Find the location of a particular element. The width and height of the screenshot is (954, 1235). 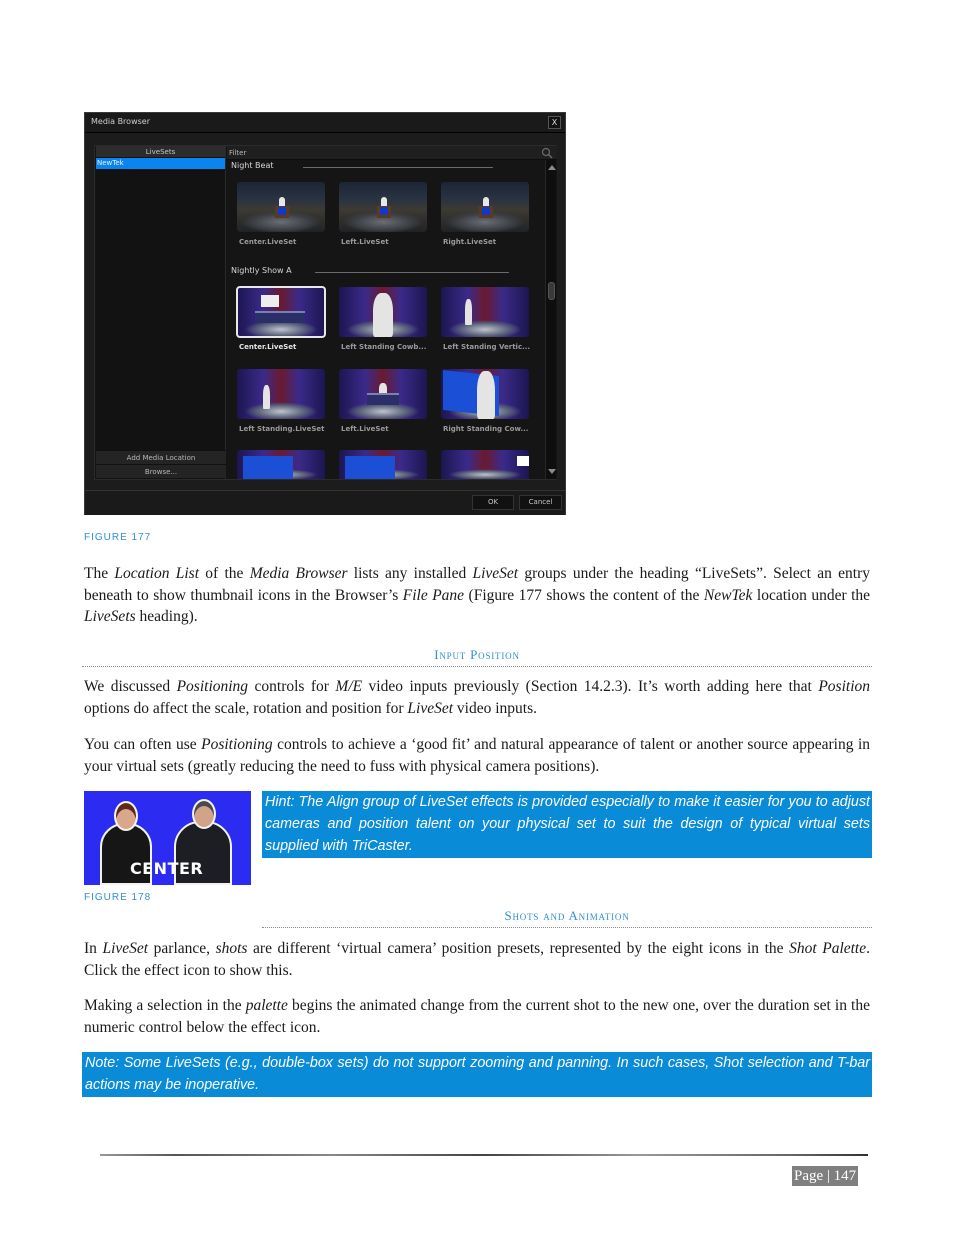

title-bar: Media Browser X is located at coordinates (325, 123).